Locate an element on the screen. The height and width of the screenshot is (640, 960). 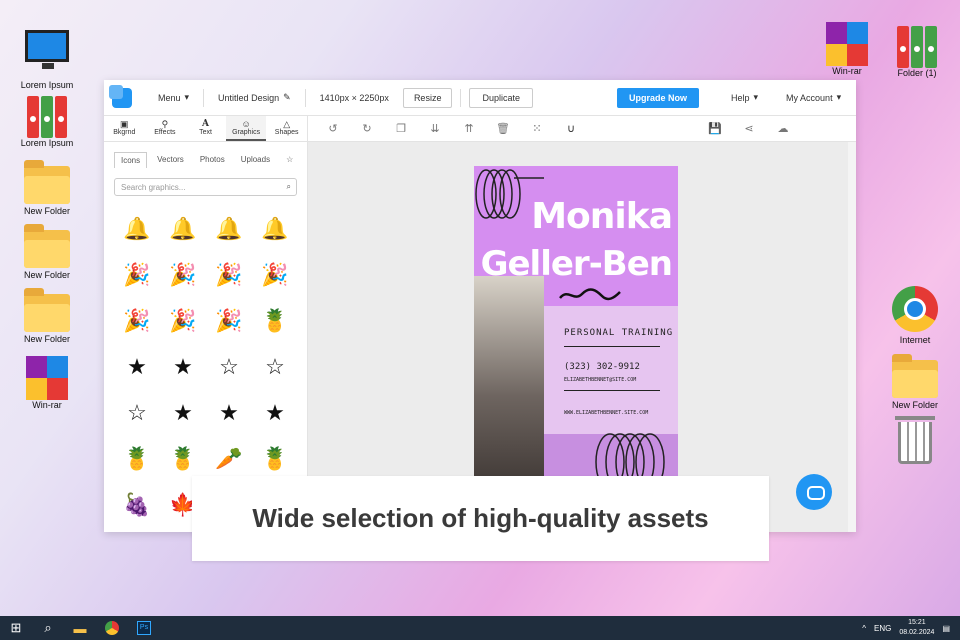
account-menu: My Account ▾ is located at coordinates (813, 97).